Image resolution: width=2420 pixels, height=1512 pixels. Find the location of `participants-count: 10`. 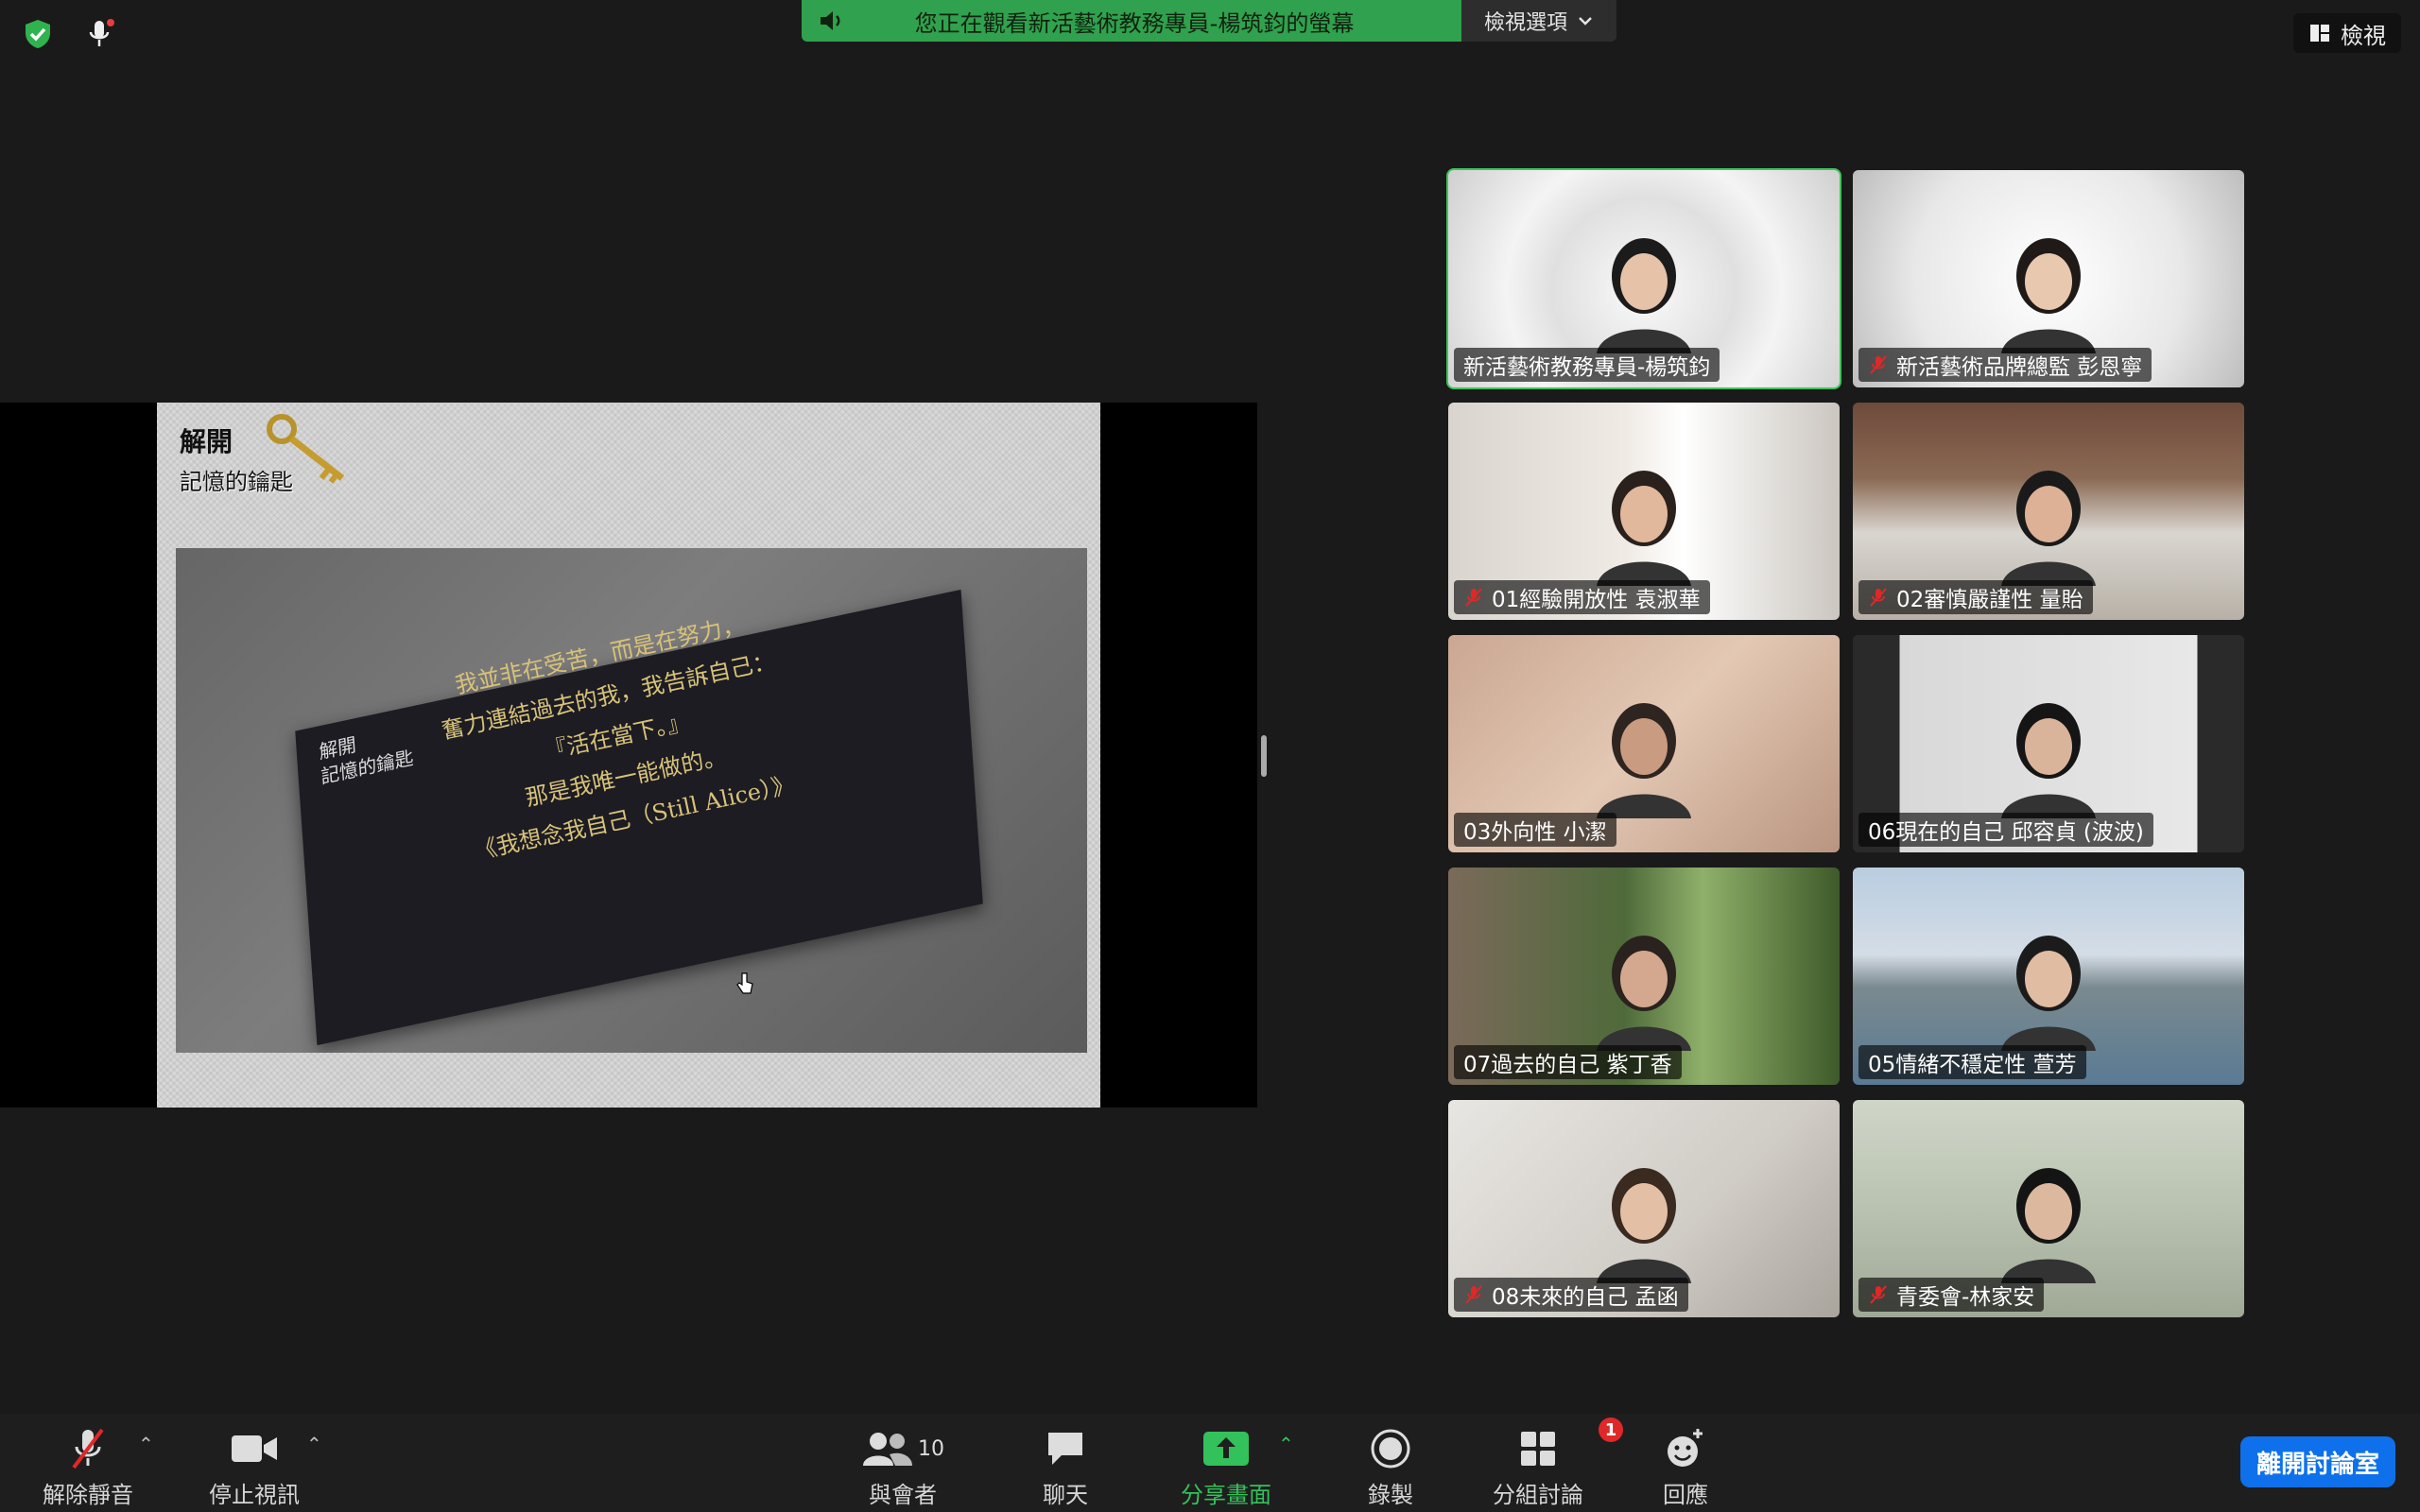

participants-count: 10 is located at coordinates (931, 1448).